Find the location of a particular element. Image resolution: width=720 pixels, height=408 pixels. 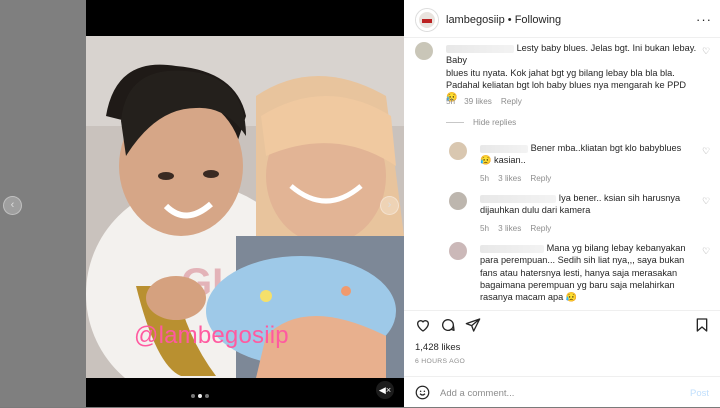

post-header: lambegosiip • Following ··· is located at coordinates (562, 19).